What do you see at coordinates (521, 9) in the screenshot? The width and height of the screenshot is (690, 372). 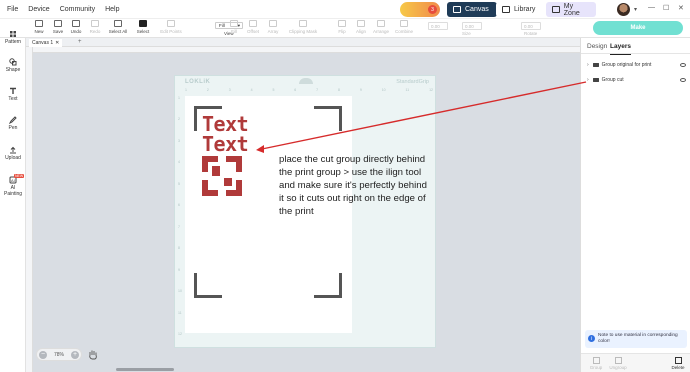 I see `nav-library: Library` at bounding box center [521, 9].